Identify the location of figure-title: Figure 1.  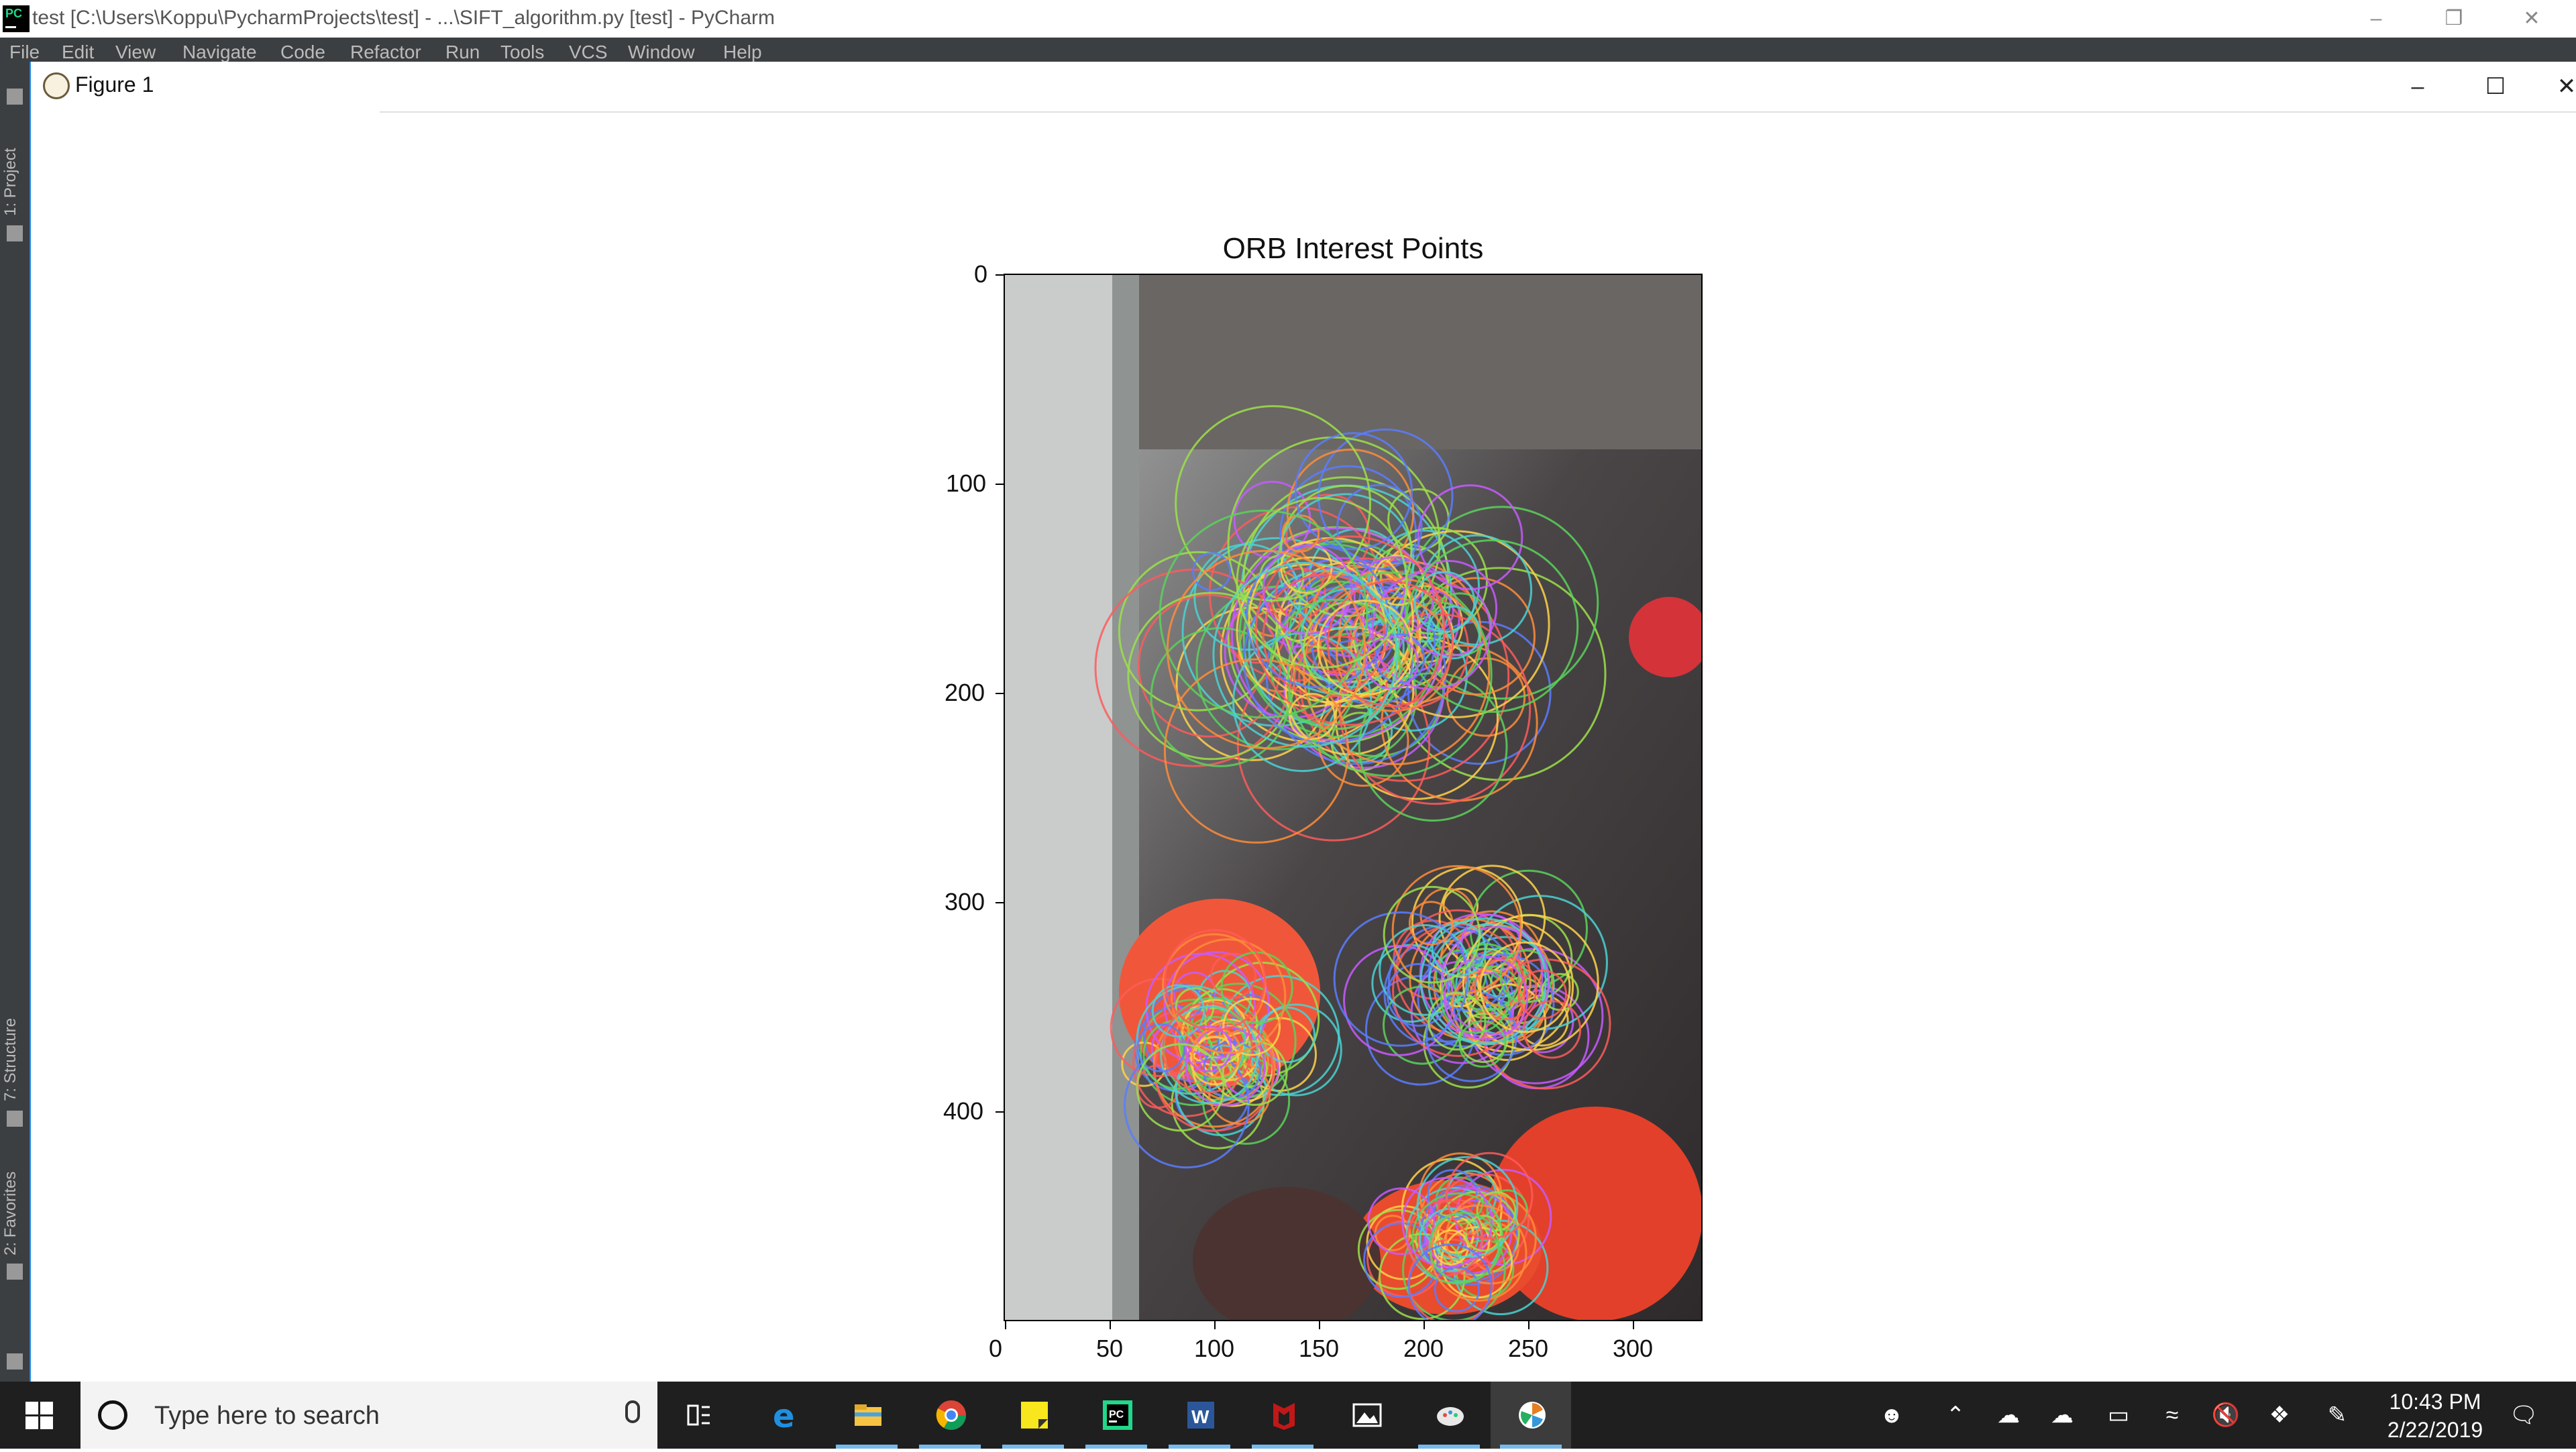
(114, 84).